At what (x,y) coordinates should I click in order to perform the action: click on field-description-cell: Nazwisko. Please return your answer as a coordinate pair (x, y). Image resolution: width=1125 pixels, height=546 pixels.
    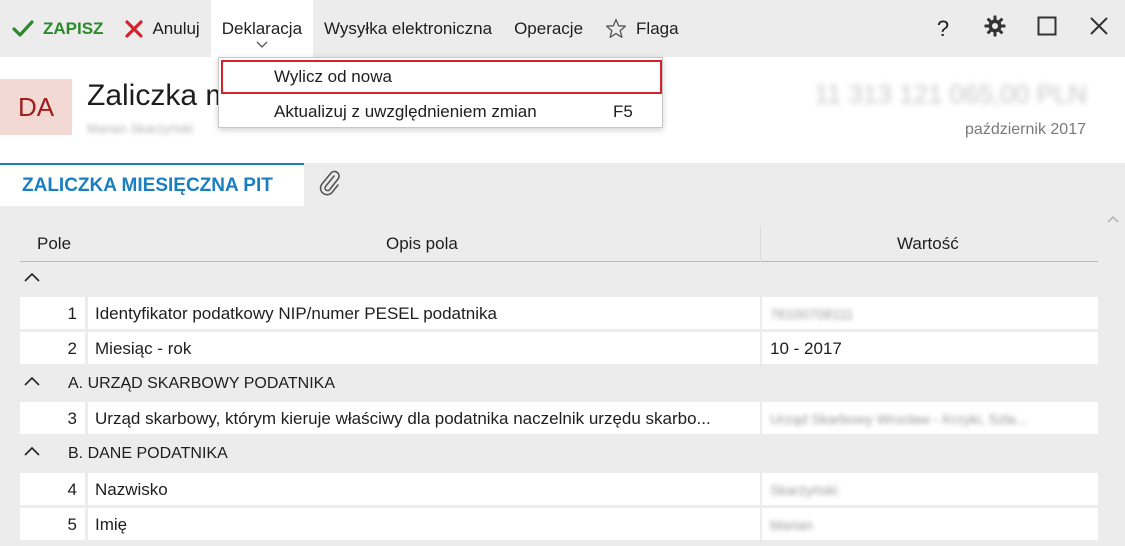
    Looking at the image, I should click on (424, 489).